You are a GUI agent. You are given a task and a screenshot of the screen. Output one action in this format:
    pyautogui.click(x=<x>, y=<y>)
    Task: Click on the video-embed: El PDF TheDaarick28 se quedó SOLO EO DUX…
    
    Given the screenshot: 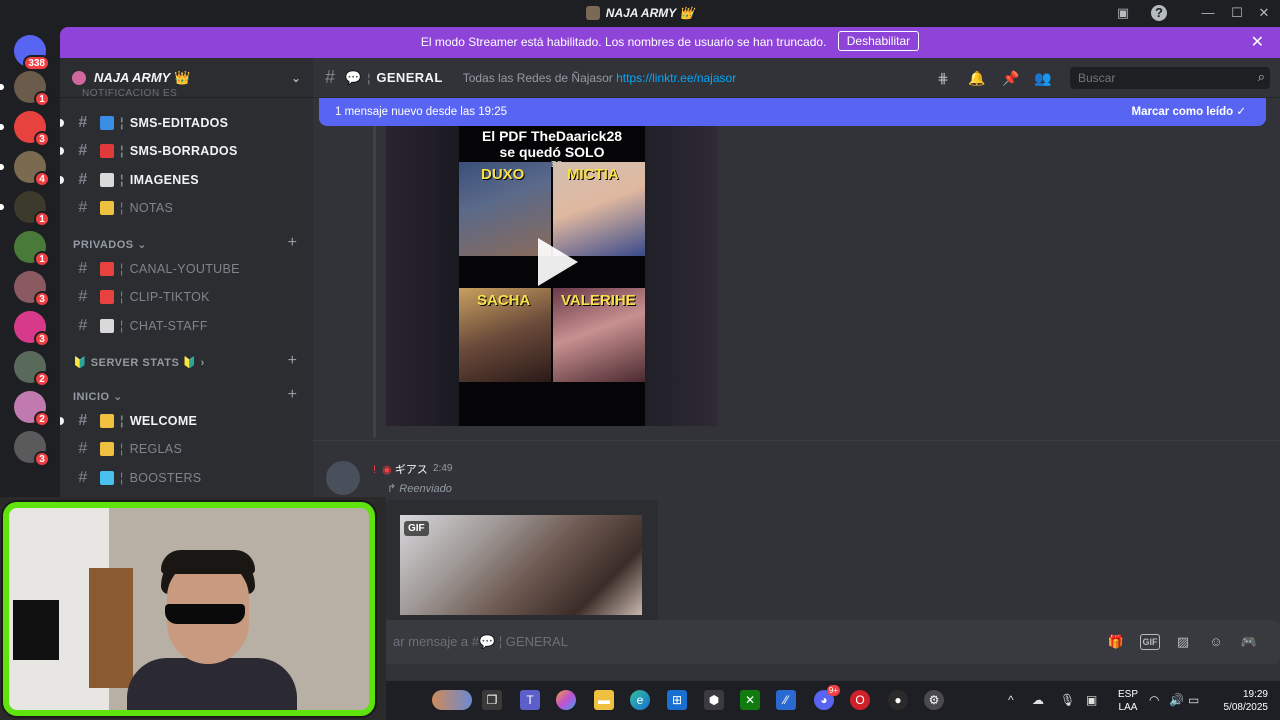 What is the action you would take?
    pyautogui.click(x=552, y=276)
    